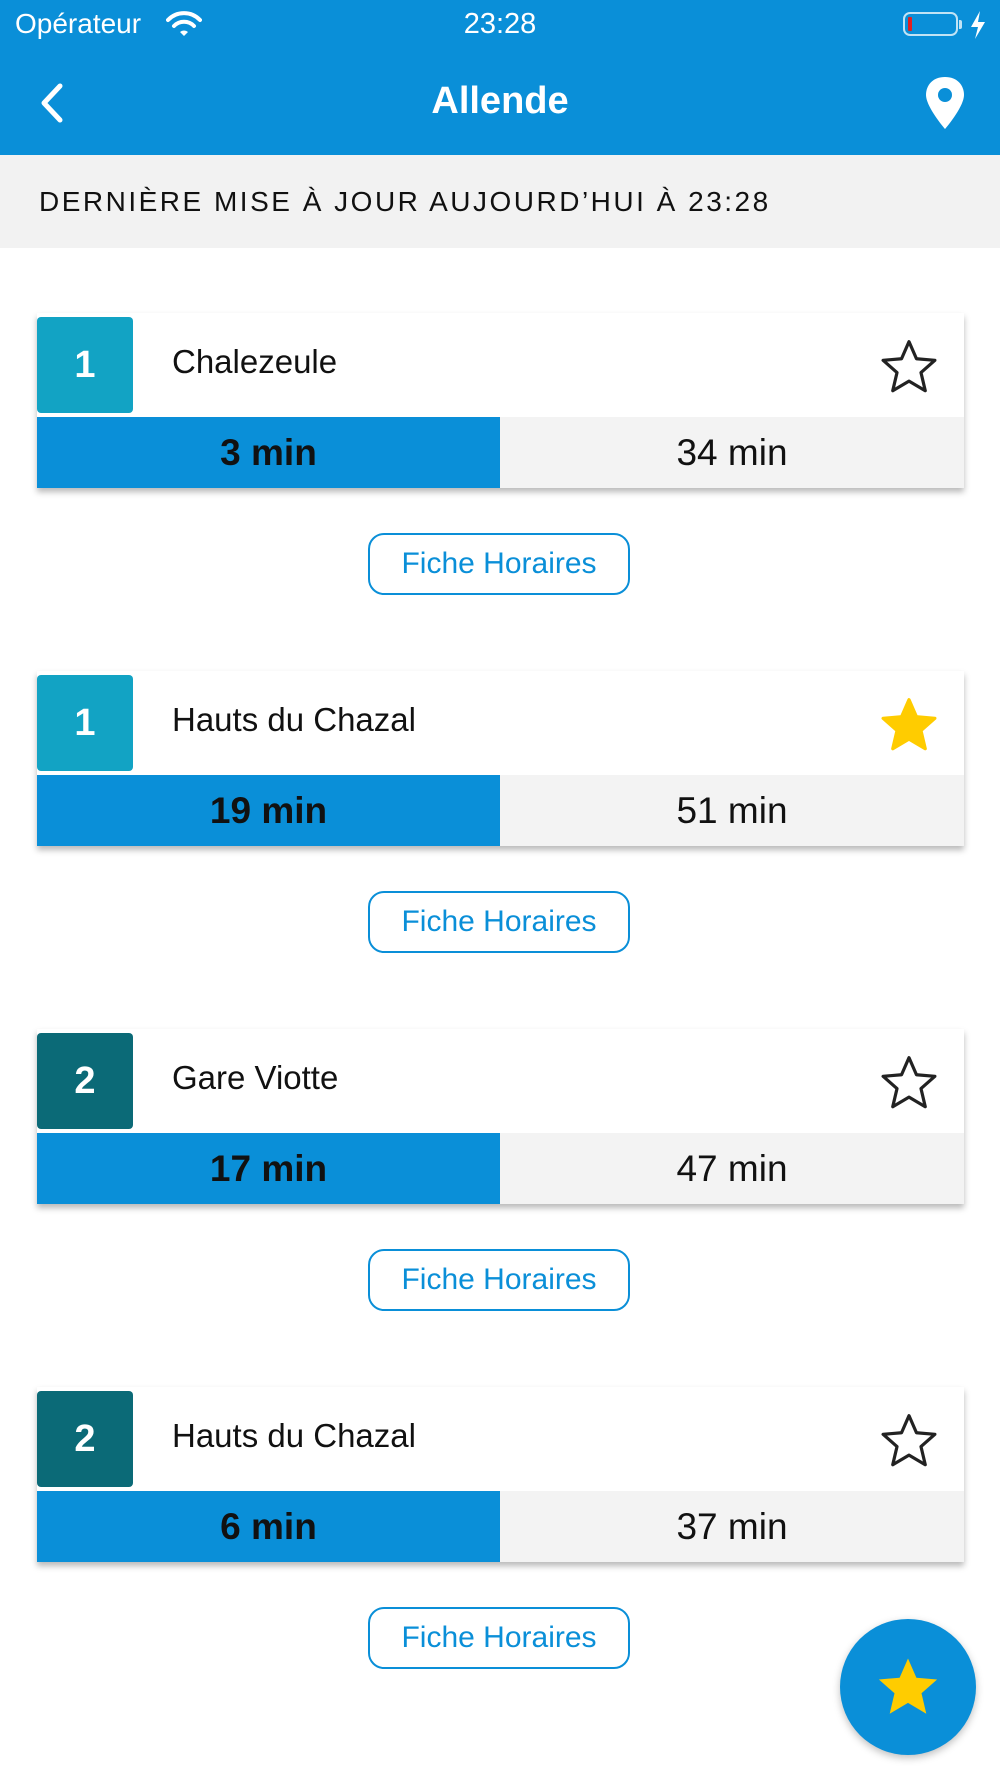 This screenshot has height=1778, width=1000. I want to click on times-row: 6 min 37 min, so click(500, 1526).